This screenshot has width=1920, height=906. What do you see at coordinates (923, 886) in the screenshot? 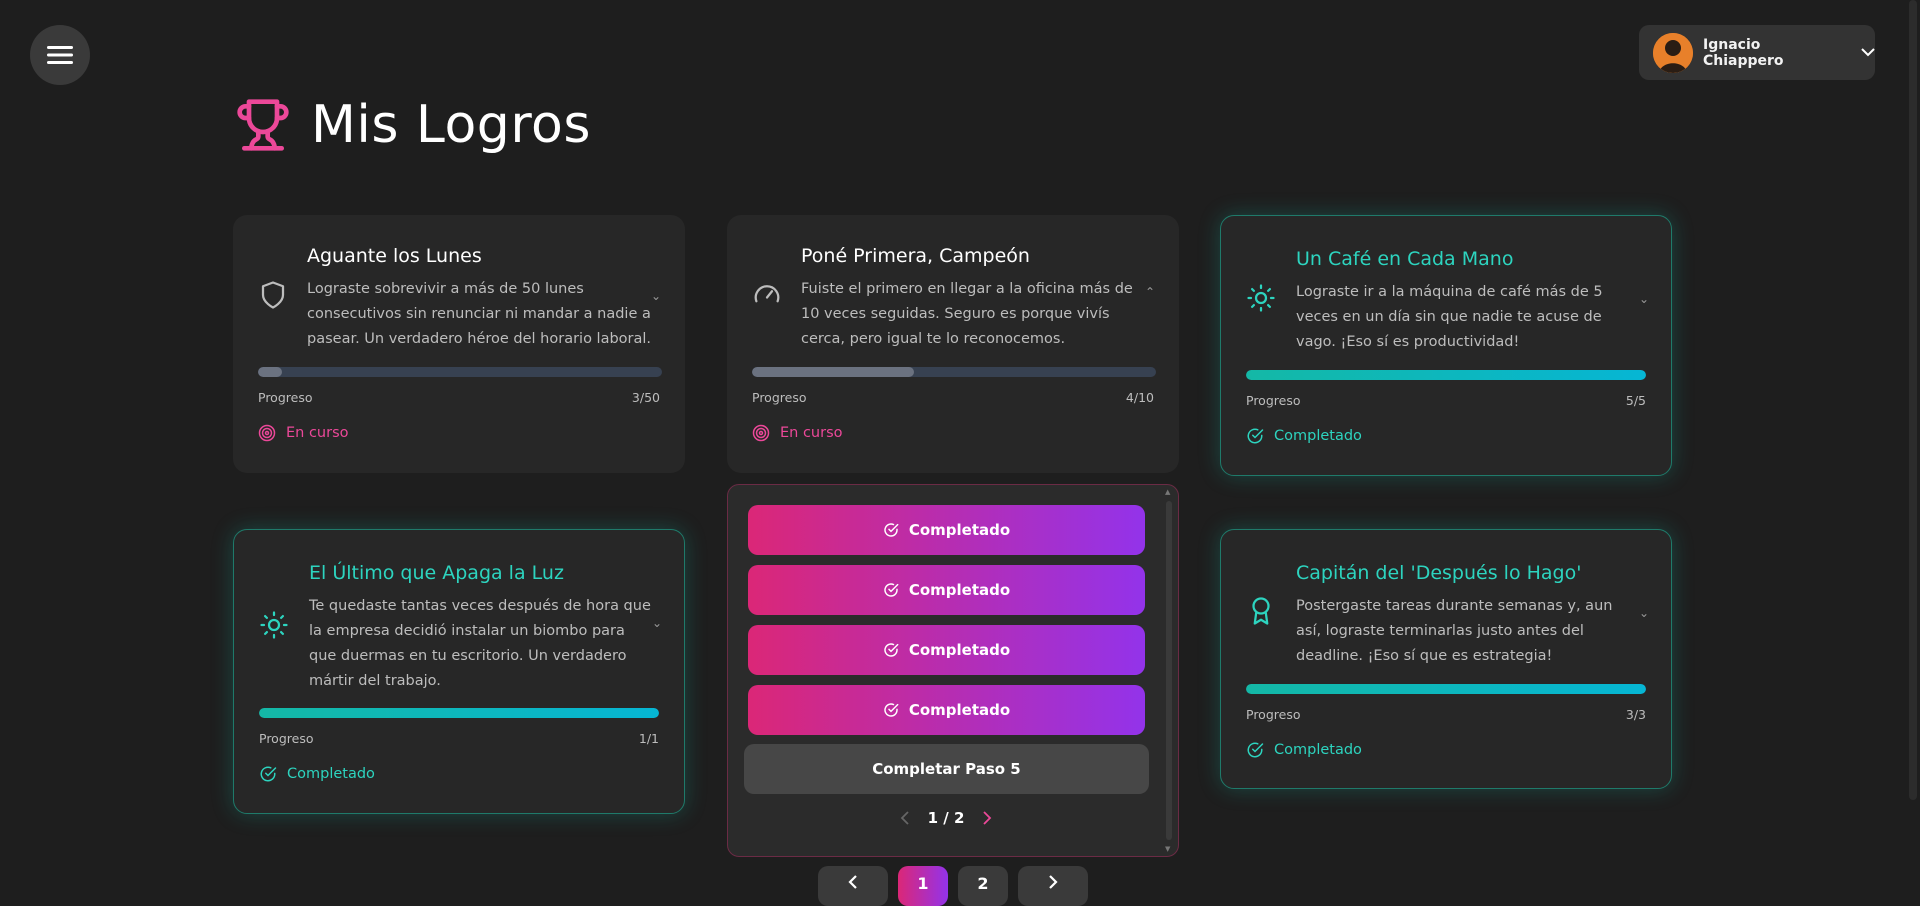
I see `pagination-page-1: 1` at bounding box center [923, 886].